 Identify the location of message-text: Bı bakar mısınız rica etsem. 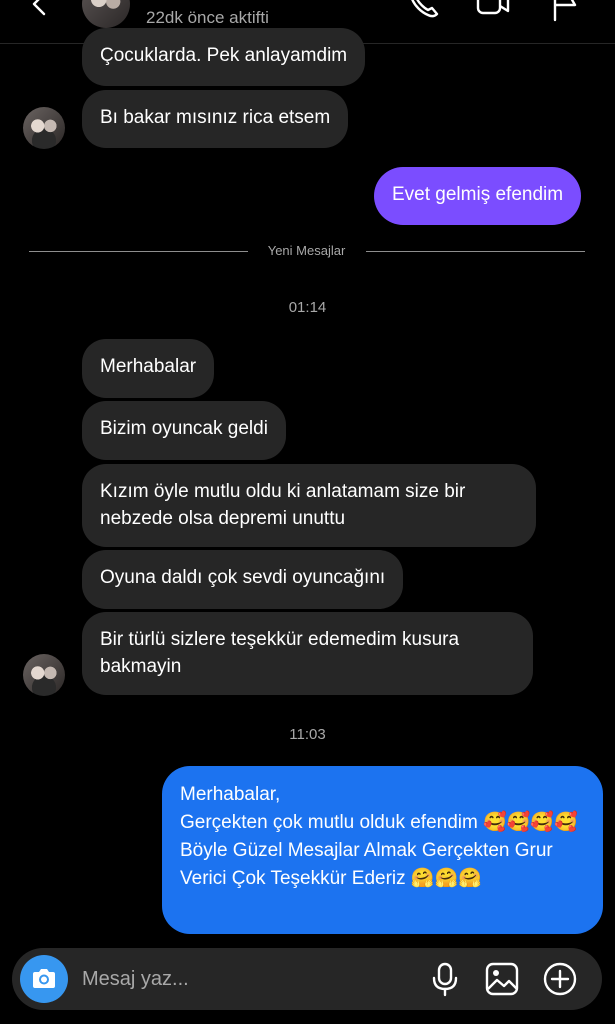
(215, 117).